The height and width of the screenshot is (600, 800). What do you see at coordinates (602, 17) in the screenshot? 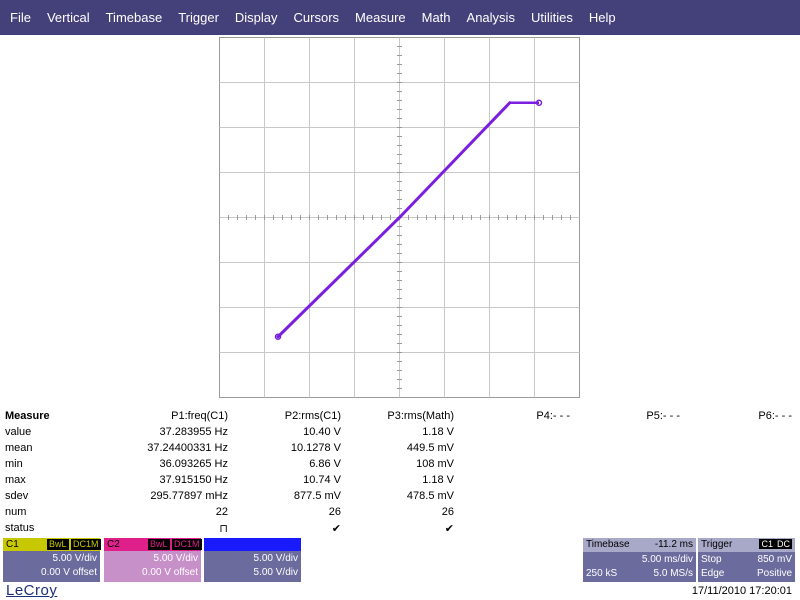
I see `menu-help: Help` at bounding box center [602, 17].